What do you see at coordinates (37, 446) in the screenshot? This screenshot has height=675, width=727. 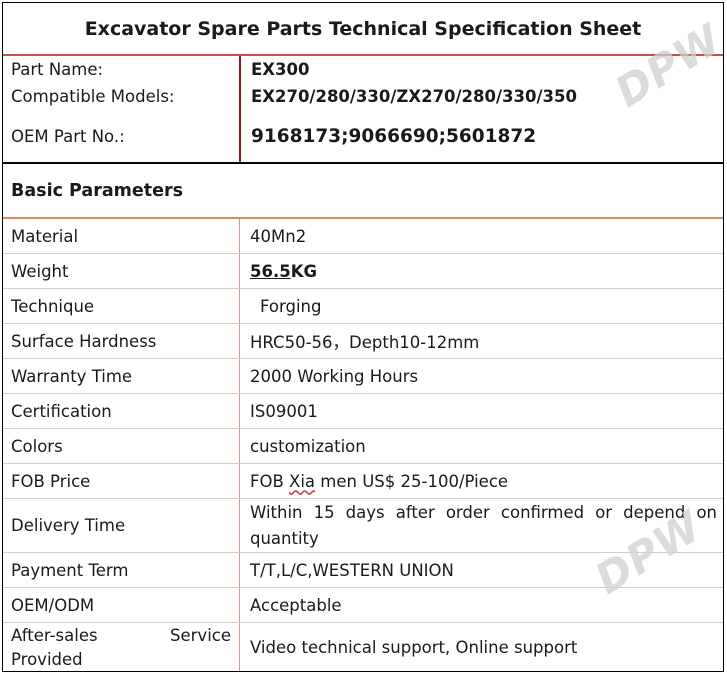 I see `param-label: Colors` at bounding box center [37, 446].